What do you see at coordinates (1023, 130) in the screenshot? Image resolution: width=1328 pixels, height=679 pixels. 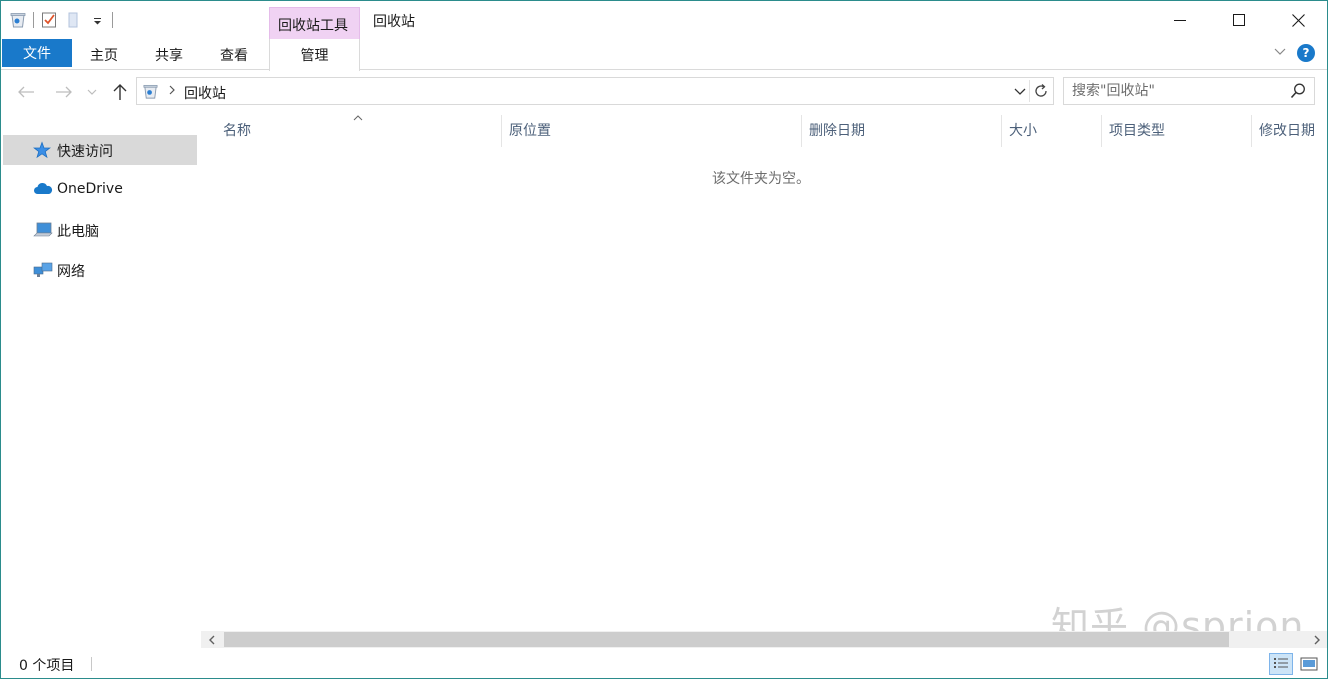 I see `column-header-size: 大小` at bounding box center [1023, 130].